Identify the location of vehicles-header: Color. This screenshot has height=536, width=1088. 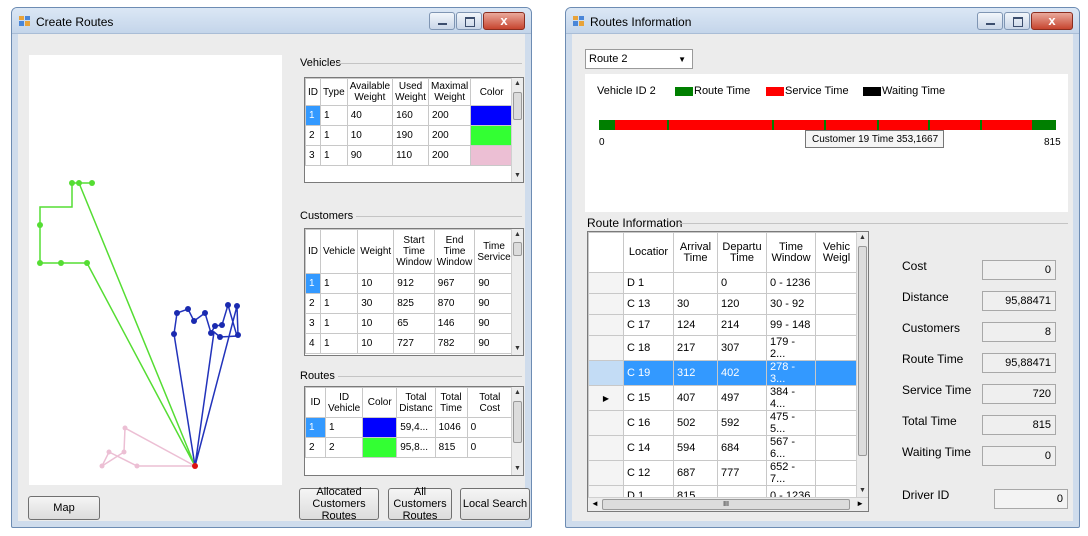
(491, 92).